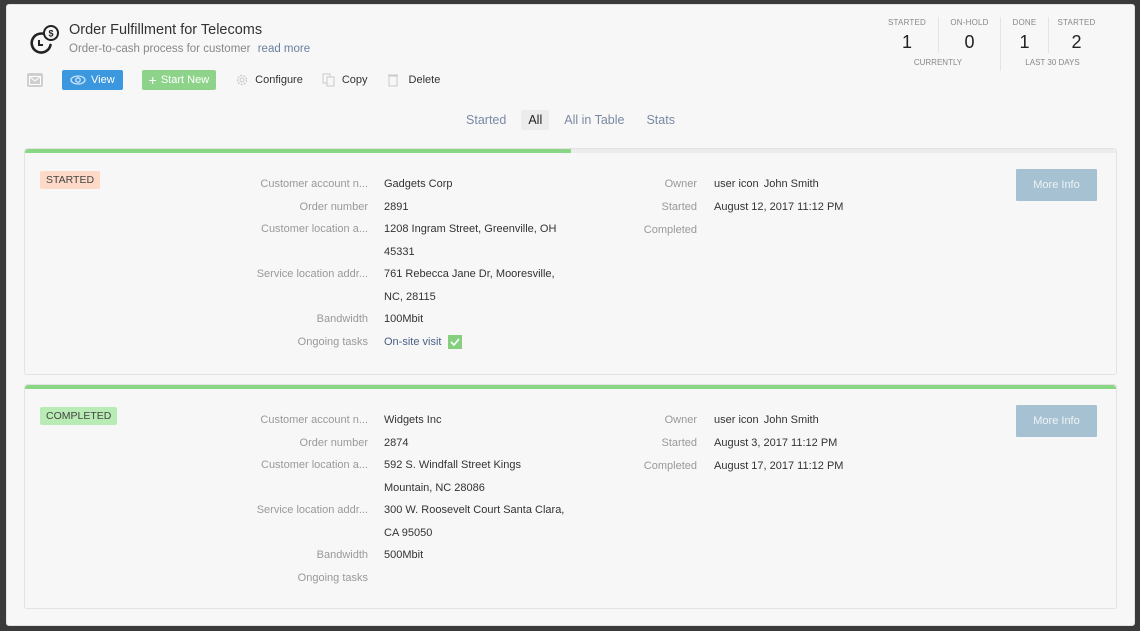 The height and width of the screenshot is (631, 1140). I want to click on stats-currently: STARTED 1 ON-HOLD 0 CURRENTLY, so click(938, 44).